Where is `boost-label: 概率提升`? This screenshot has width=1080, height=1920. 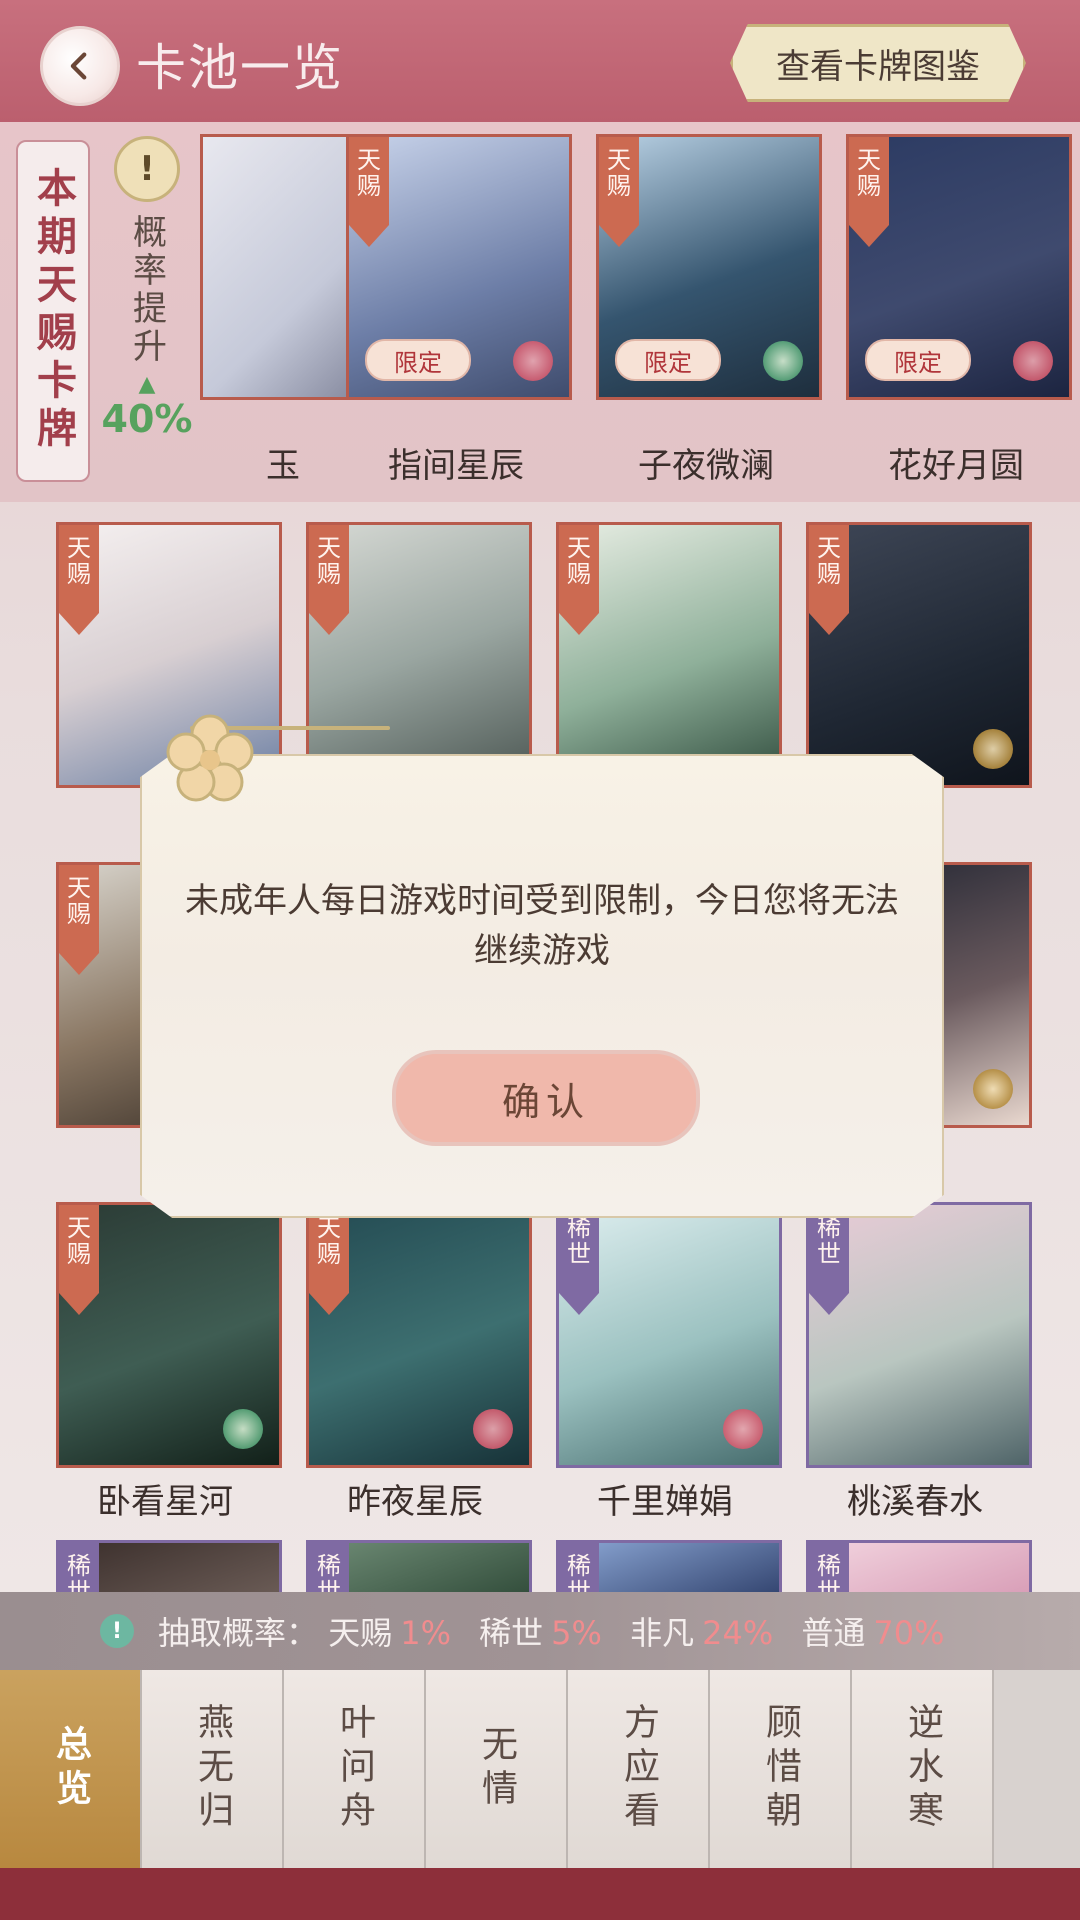 boost-label: 概率提升 is located at coordinates (146, 290).